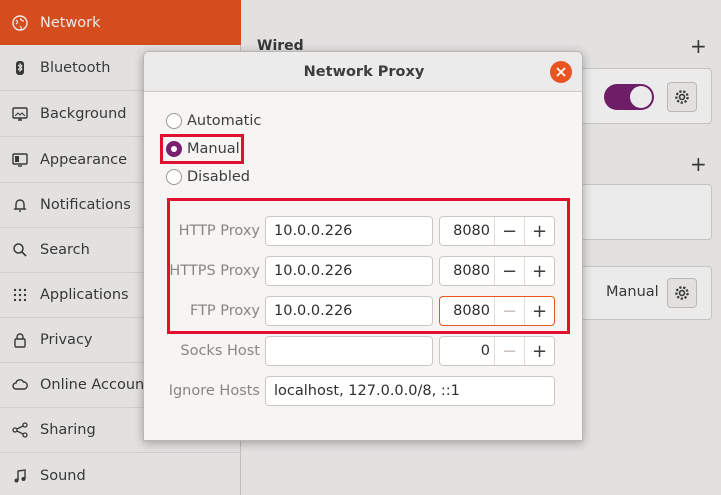 The width and height of the screenshot is (721, 495). I want to click on http-proxy-port-stepper: 8080 − +, so click(497, 231).